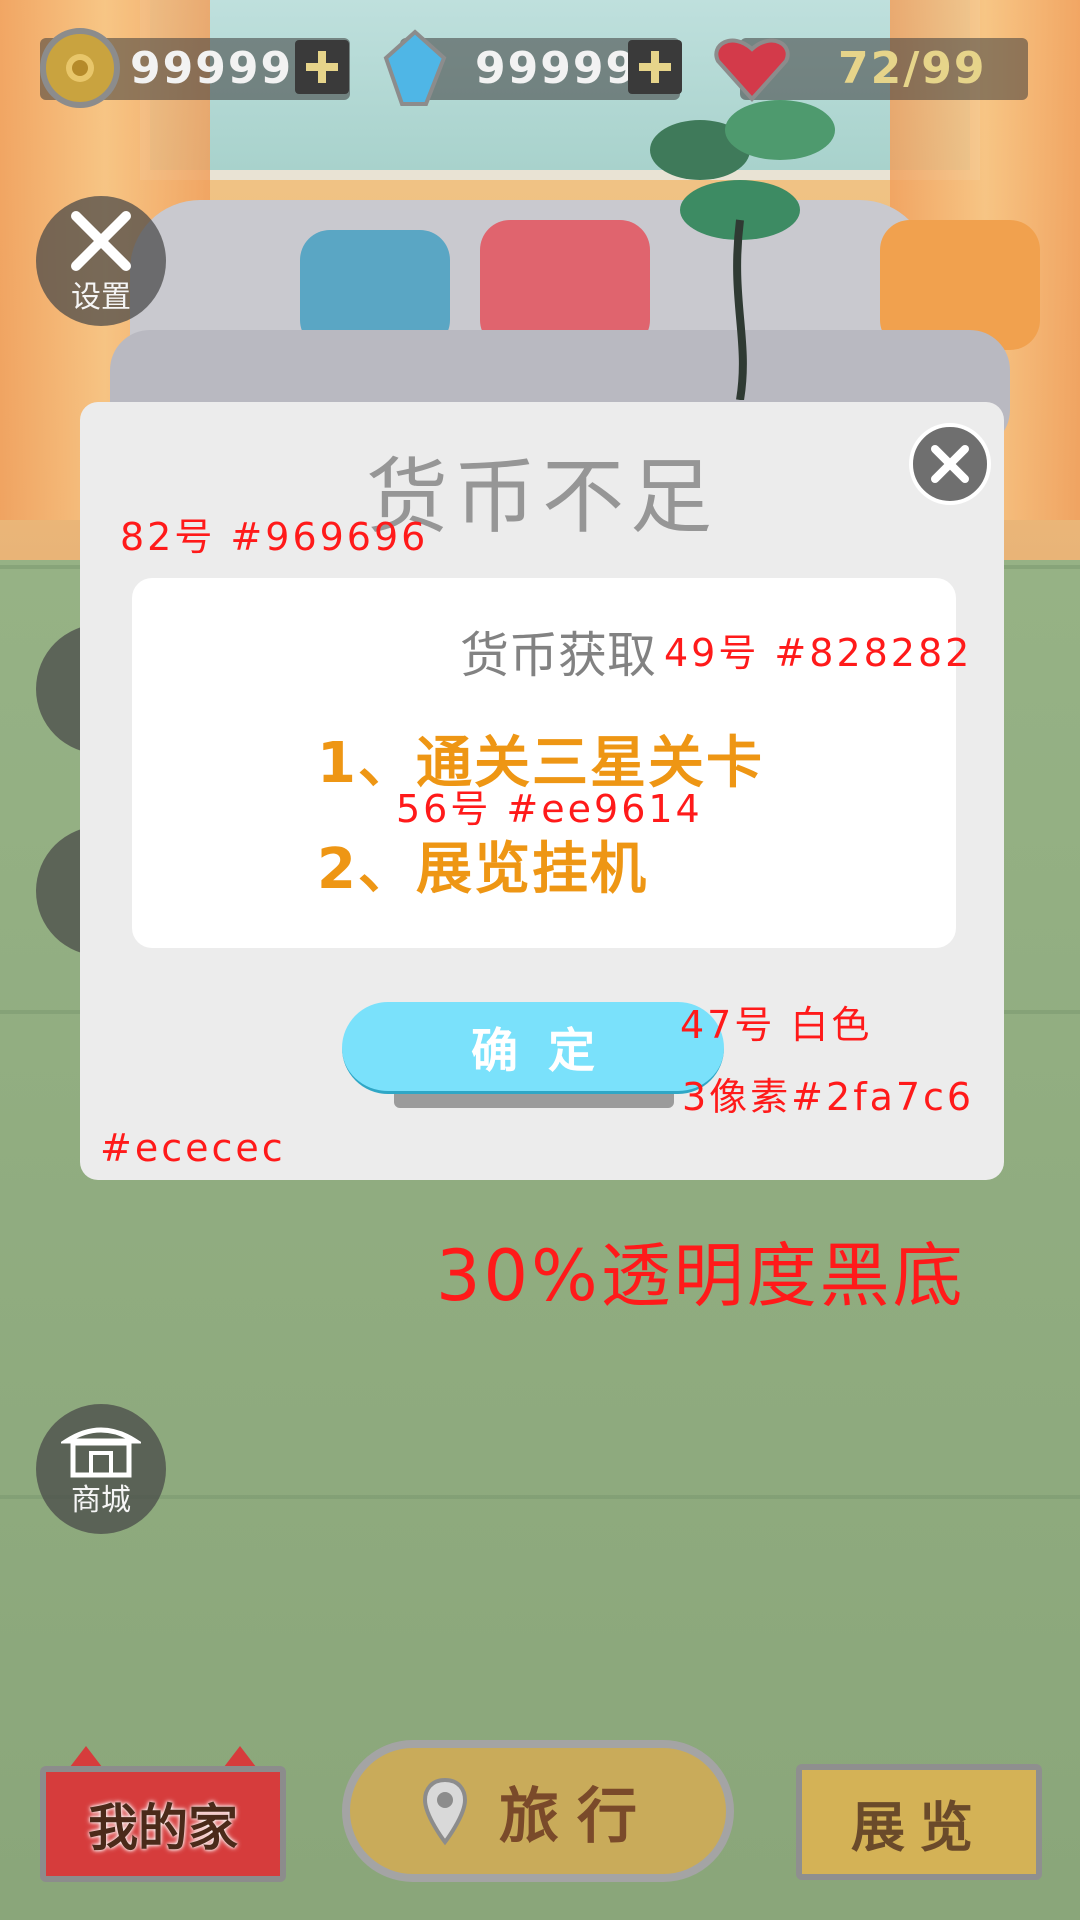  What do you see at coordinates (577, 1816) in the screenshot?
I see `nav-travel-label: 旅行` at bounding box center [577, 1816].